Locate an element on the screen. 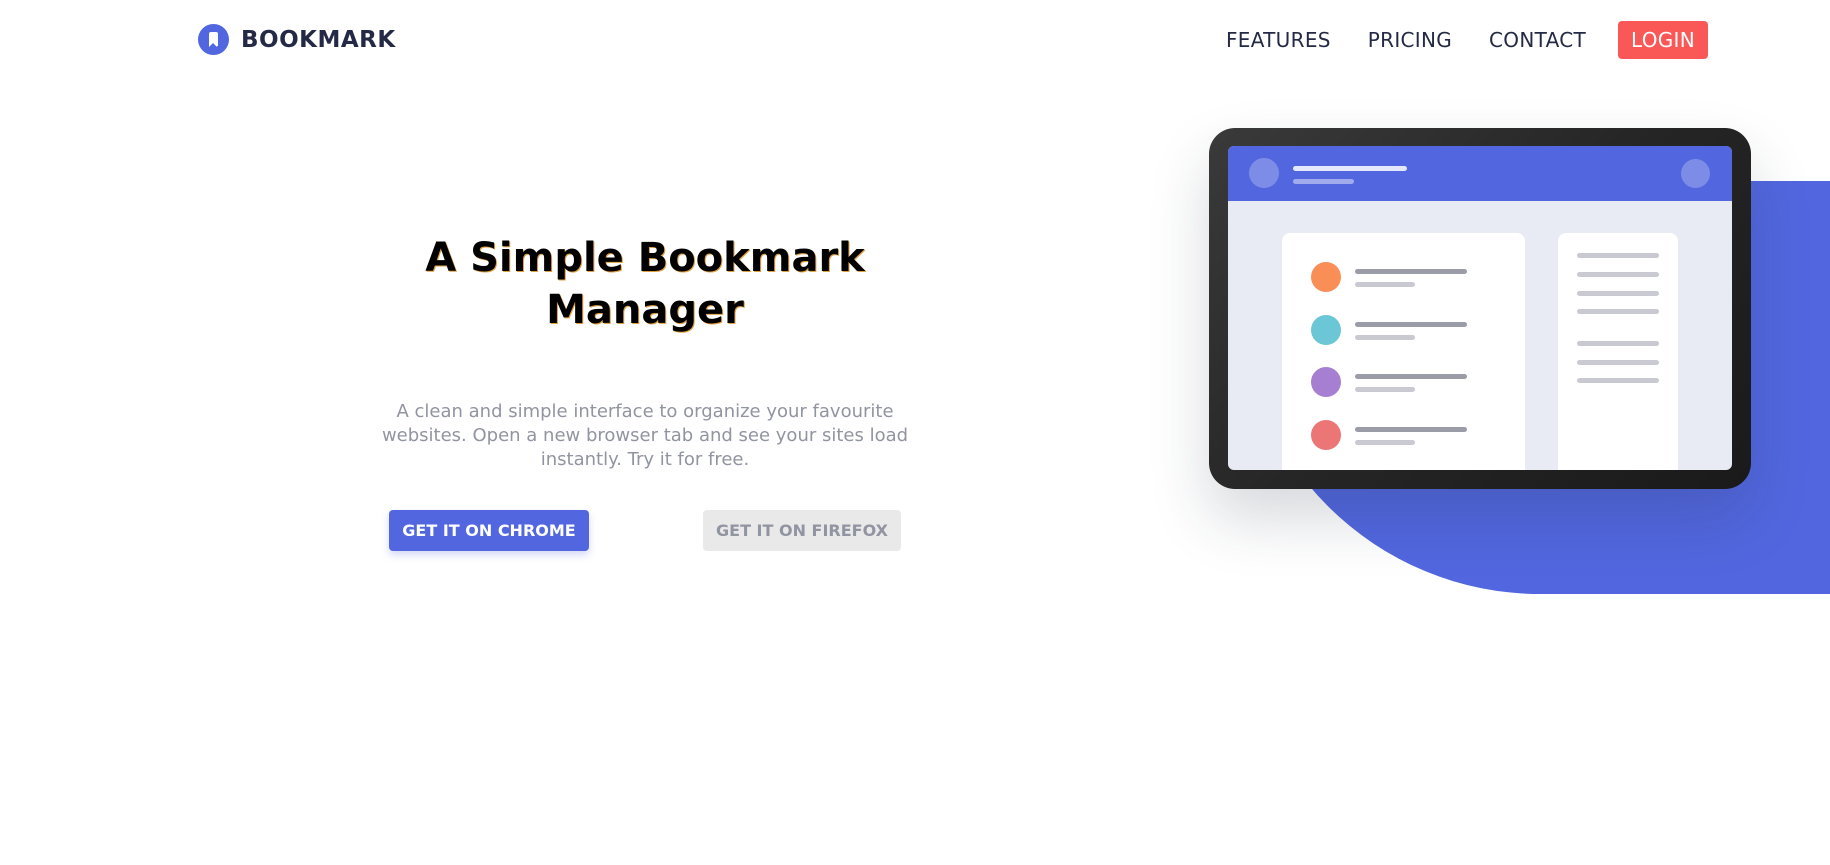 The height and width of the screenshot is (865, 1830). bookmark-icon is located at coordinates (213, 39).